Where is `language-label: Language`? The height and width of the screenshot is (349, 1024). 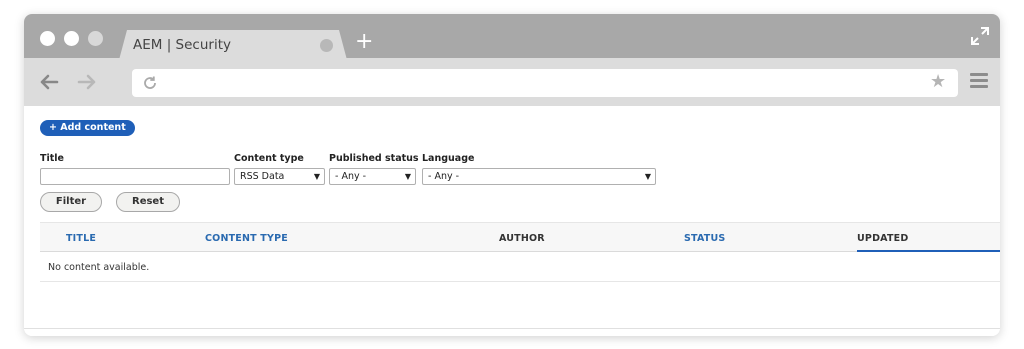 language-label: Language is located at coordinates (448, 158).